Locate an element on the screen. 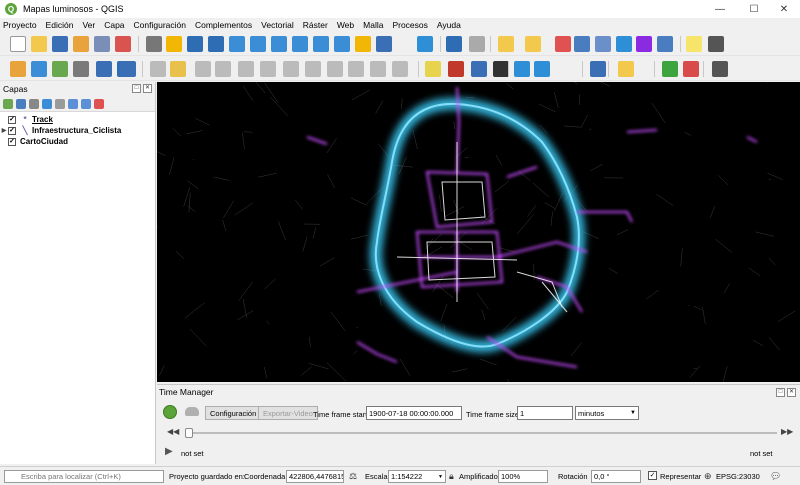 This screenshot has width=800, height=485. plugin-tool-icon is located at coordinates (691, 69).